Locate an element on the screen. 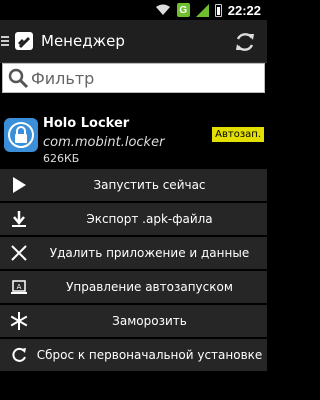 This screenshot has height=400, width=320. refresh-icon is located at coordinates (245, 42).